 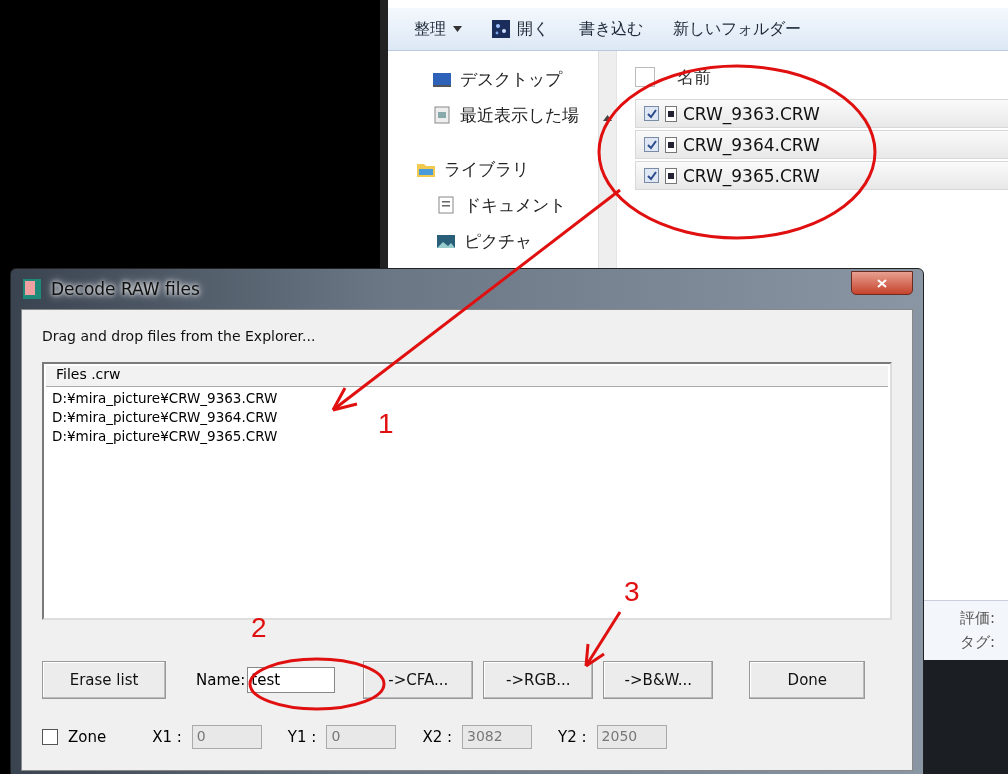 What do you see at coordinates (104, 680) in the screenshot?
I see `erase-list-button: Erase list` at bounding box center [104, 680].